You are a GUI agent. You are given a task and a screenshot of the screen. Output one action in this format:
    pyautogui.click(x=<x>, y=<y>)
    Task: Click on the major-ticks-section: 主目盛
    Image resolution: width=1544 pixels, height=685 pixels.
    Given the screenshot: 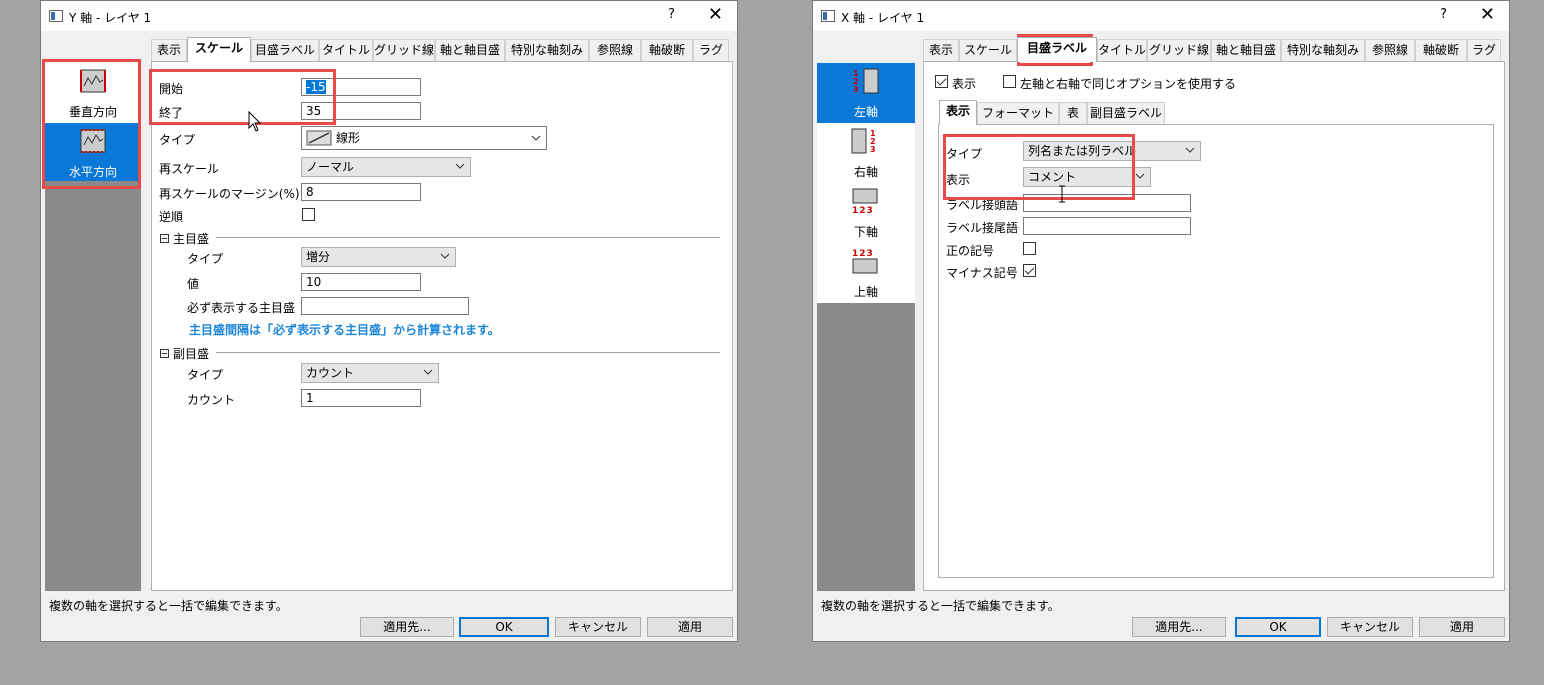 What is the action you would take?
    pyautogui.click(x=184, y=238)
    